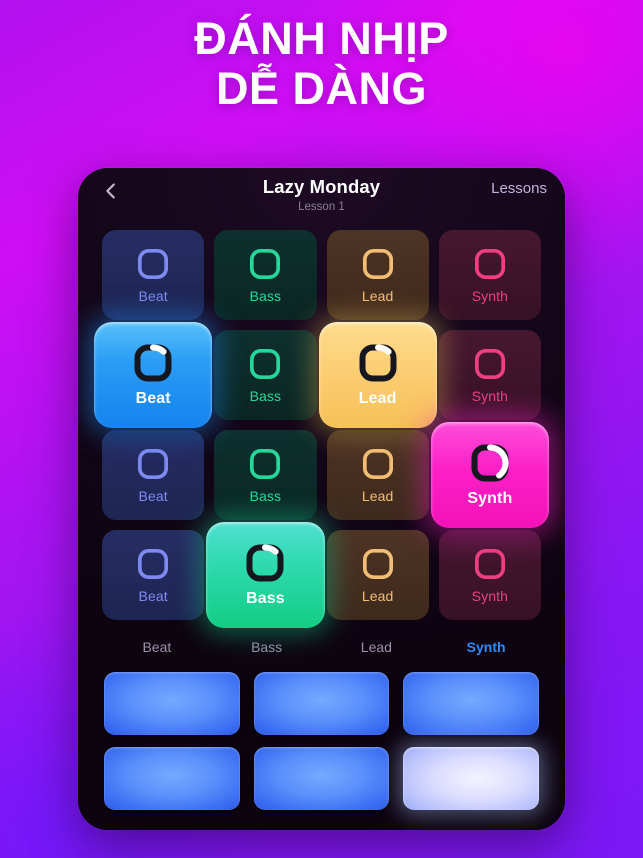 This screenshot has height=858, width=643. I want to click on tab-bass: Bass, so click(267, 647).